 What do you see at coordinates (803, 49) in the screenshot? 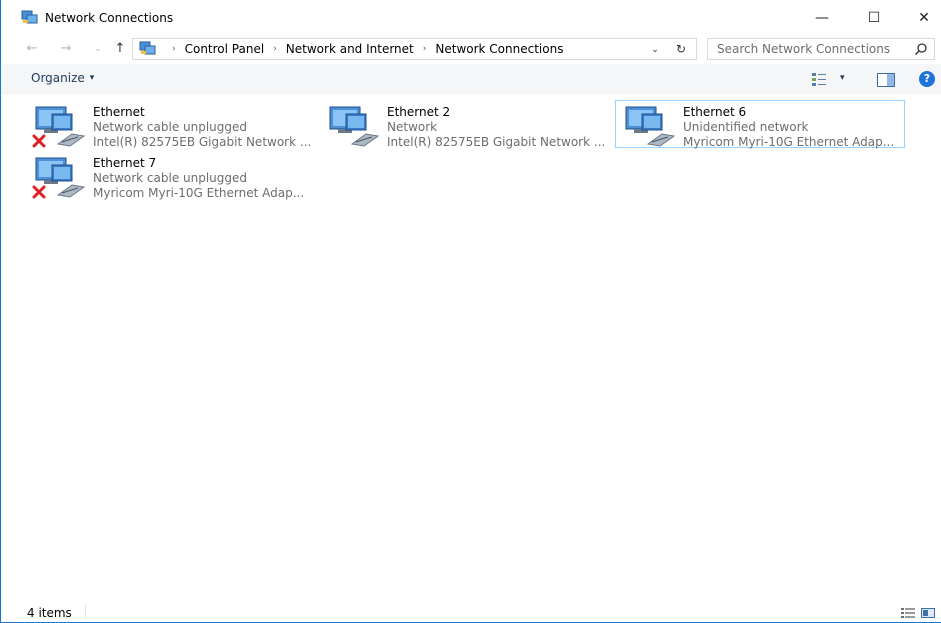
I see `search-input: Search Network Connections` at bounding box center [803, 49].